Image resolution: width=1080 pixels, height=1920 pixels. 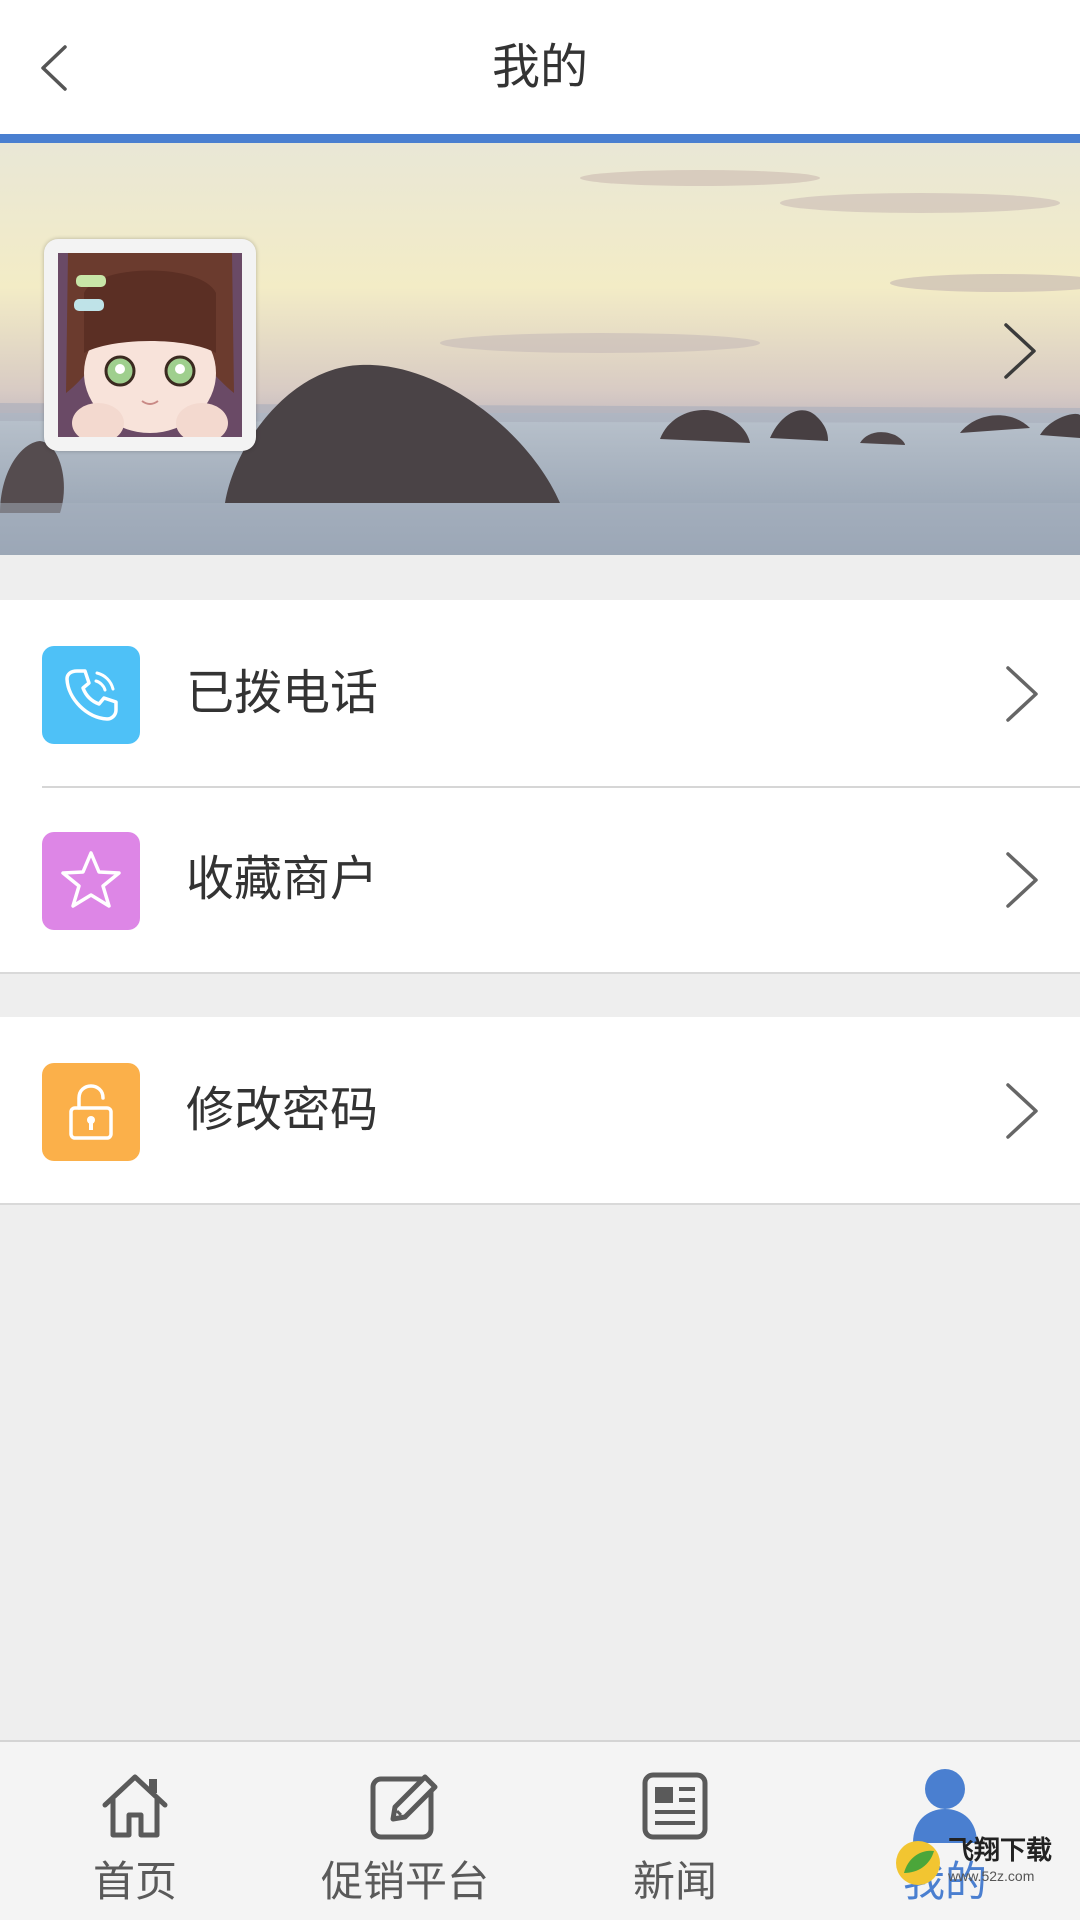 I want to click on tab-promotions-label: 促销平台, so click(x=404, y=1881).